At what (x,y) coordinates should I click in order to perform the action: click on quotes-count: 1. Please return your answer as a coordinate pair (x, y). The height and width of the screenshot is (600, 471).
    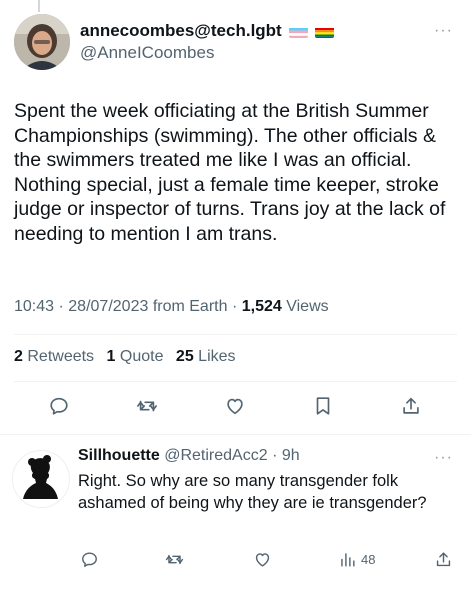
    Looking at the image, I should click on (111, 356).